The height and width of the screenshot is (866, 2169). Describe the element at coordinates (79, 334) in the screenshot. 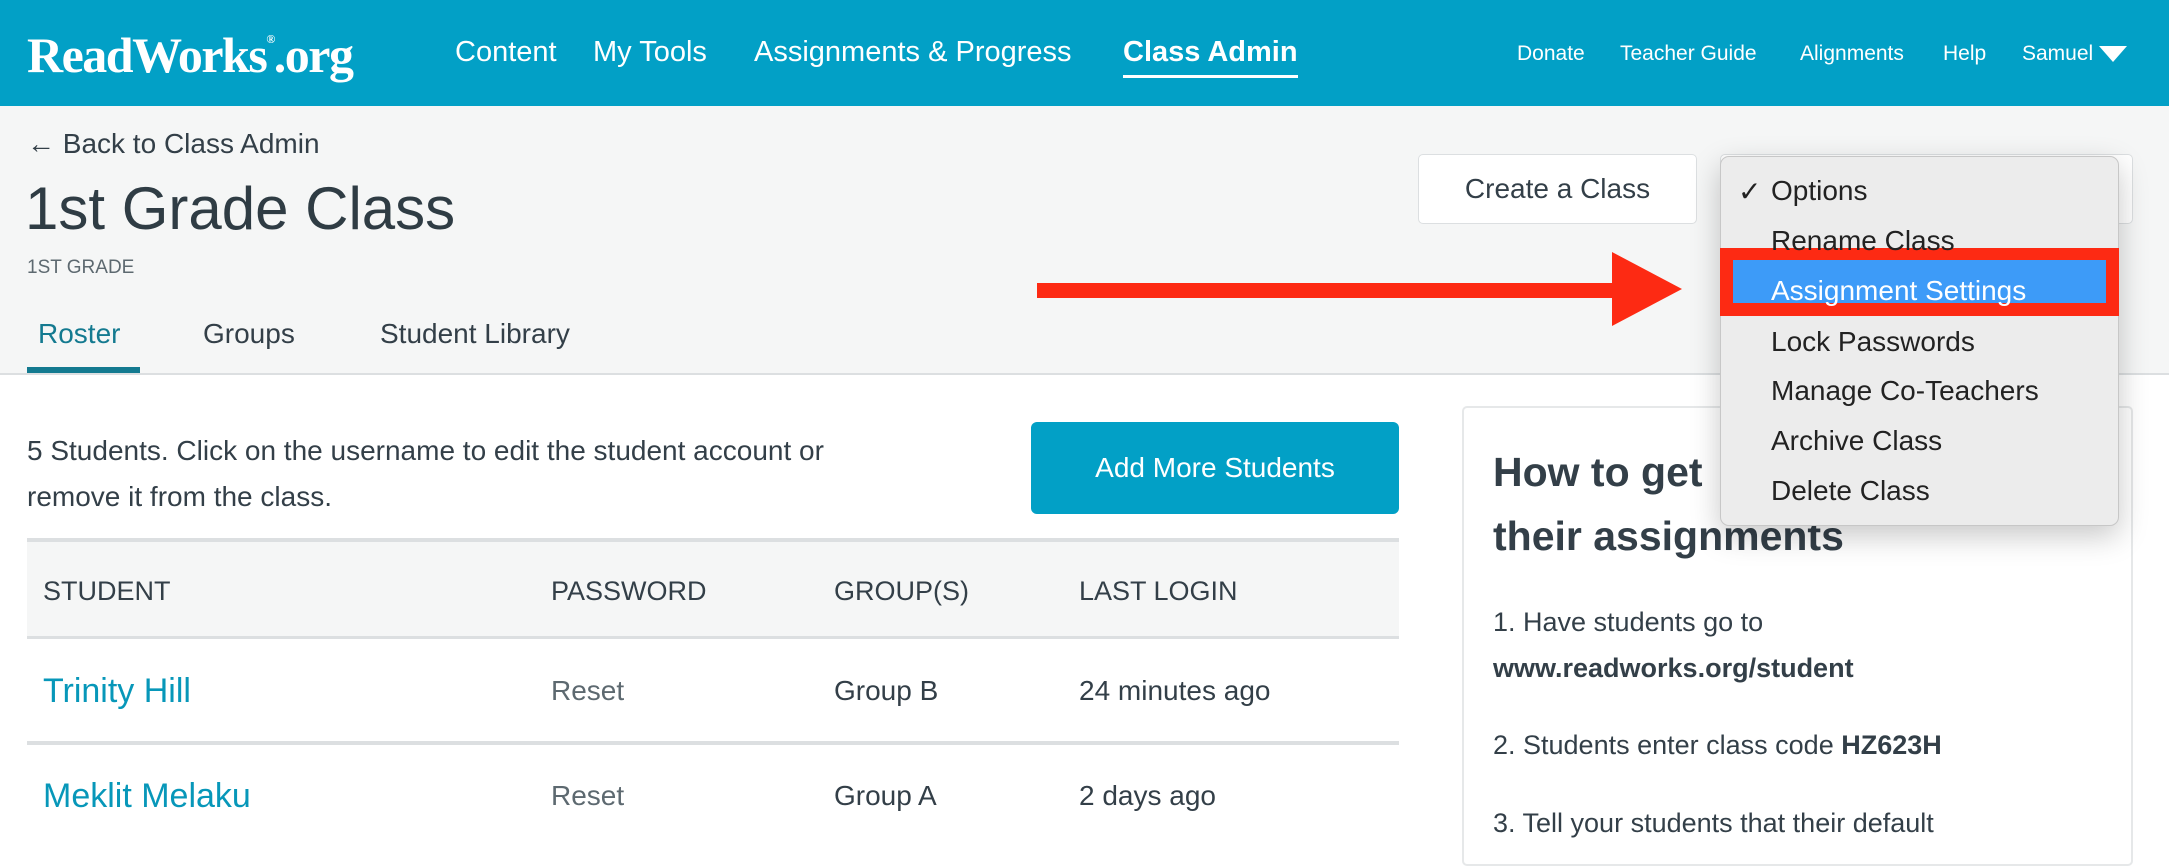

I see `tab-roster: Roster` at that location.